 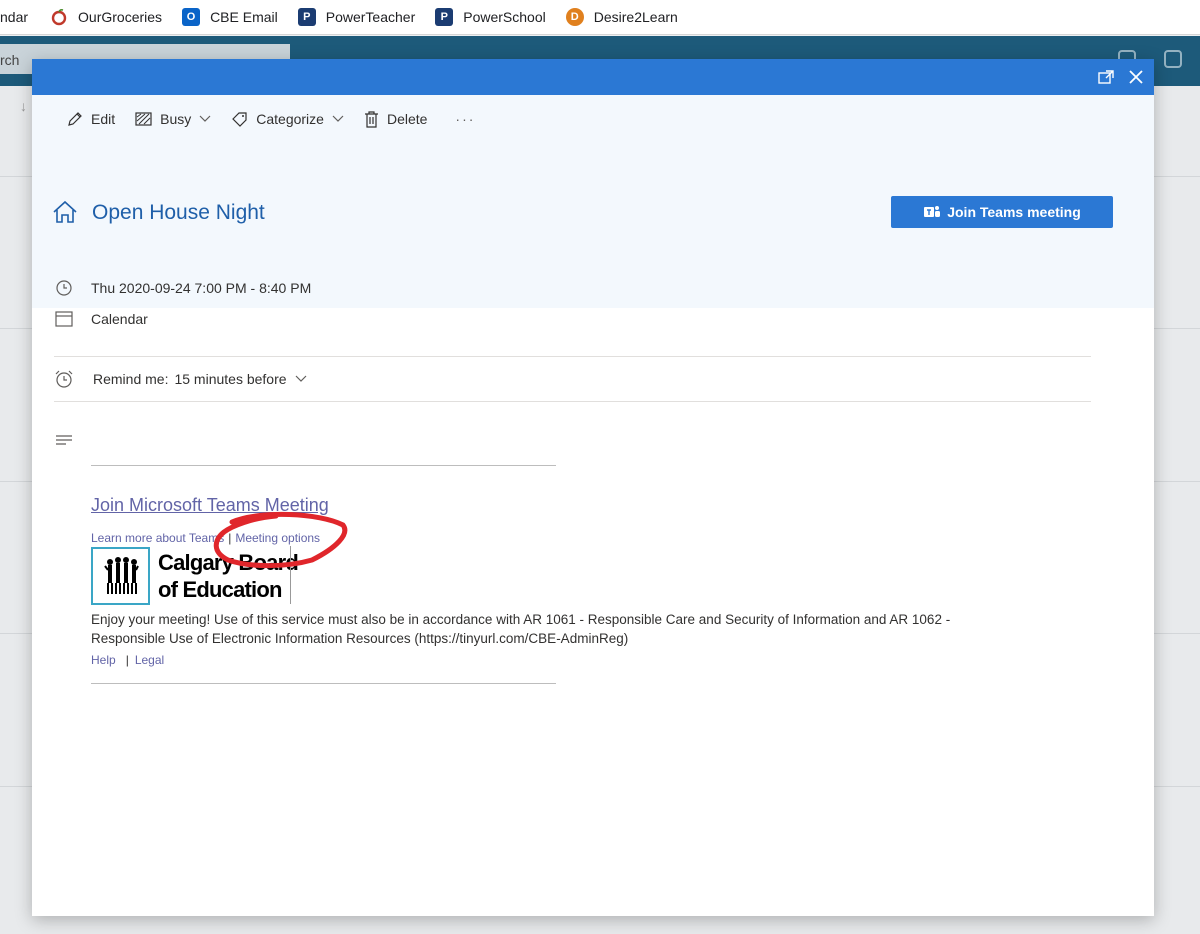 I want to click on cbe-logo, so click(x=120, y=576).